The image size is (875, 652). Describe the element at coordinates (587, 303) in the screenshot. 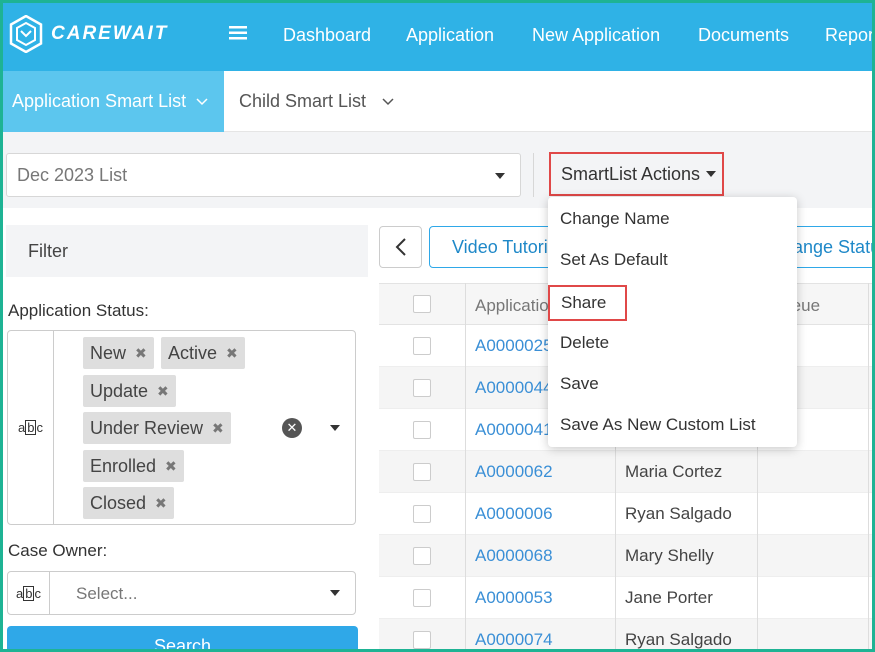

I see `menu-item-share: Share` at that location.